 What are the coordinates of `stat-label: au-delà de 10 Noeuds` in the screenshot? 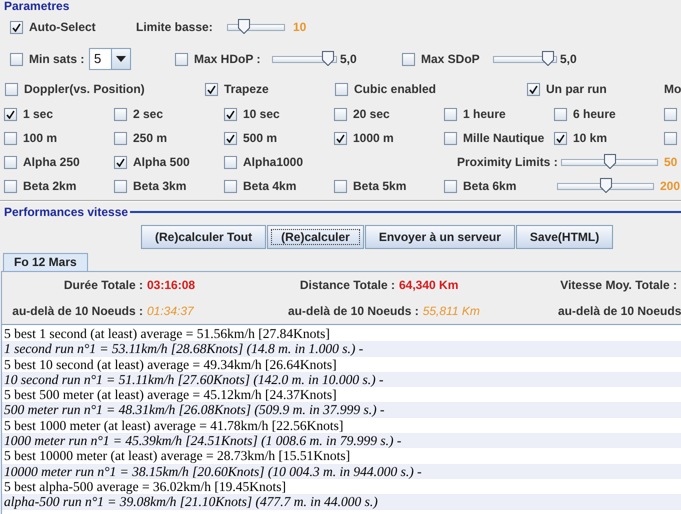 It's located at (619, 311).